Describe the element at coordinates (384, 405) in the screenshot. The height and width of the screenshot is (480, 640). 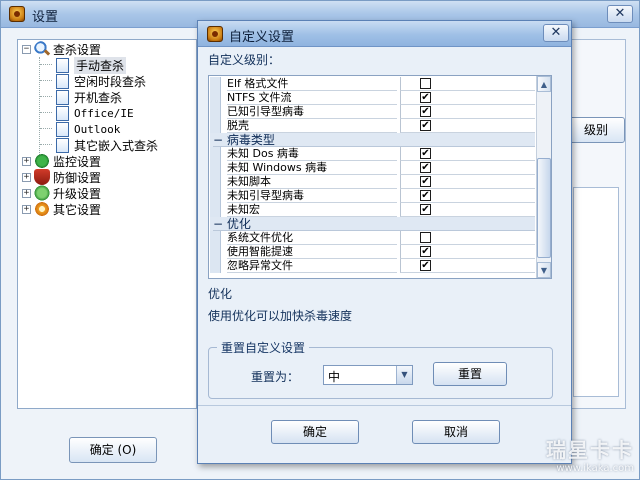
I see `divider` at that location.